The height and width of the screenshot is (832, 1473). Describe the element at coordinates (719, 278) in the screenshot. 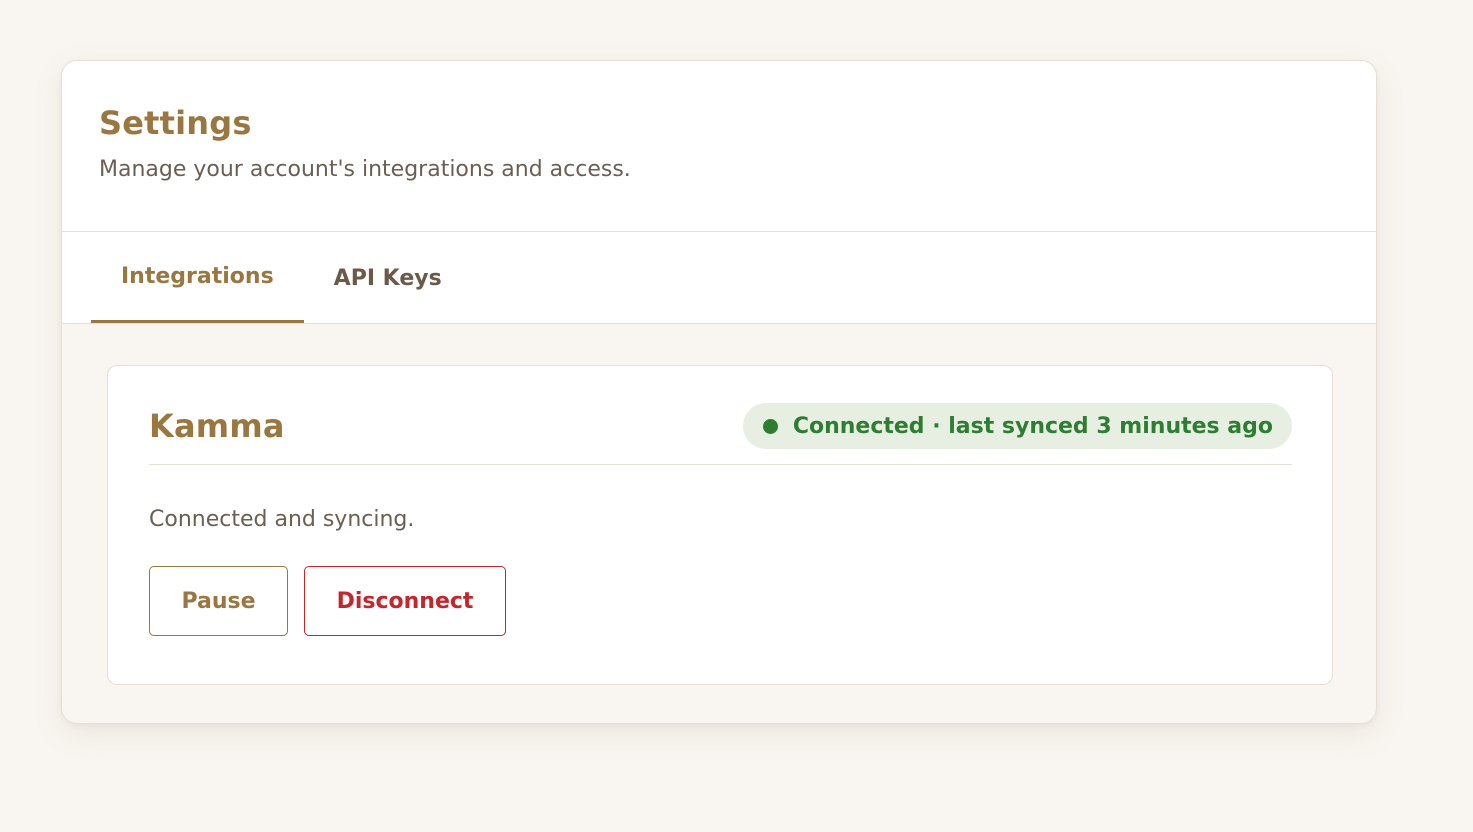

I see `tab-bar: Integrations API Keys` at that location.